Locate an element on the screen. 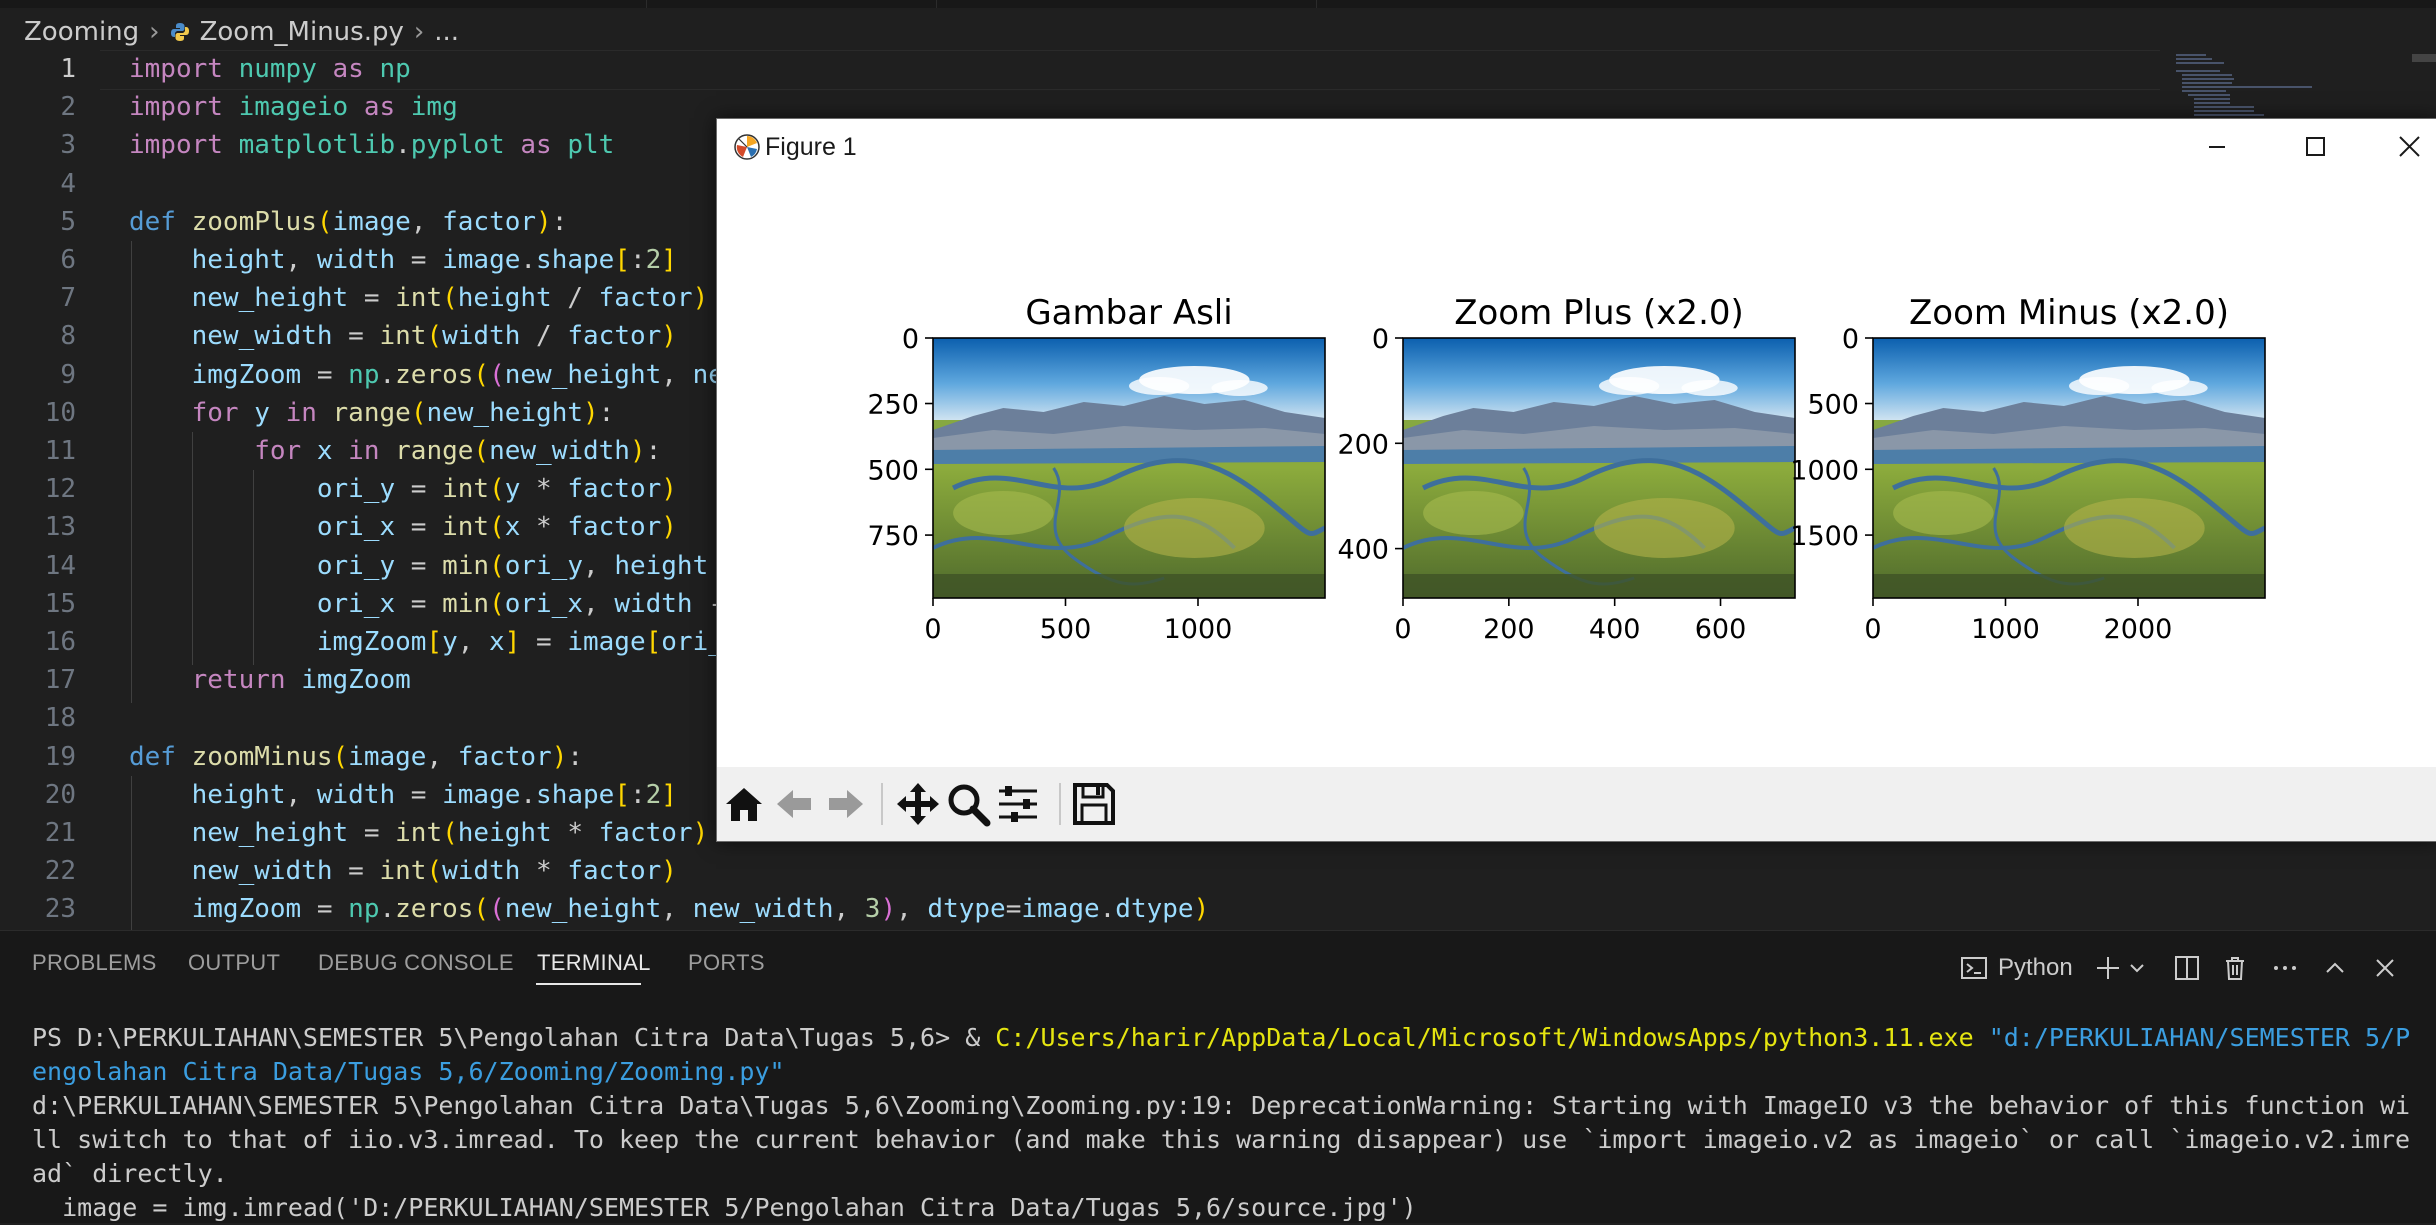 This screenshot has width=2436, height=1225. terminal-icon is located at coordinates (1974, 968).